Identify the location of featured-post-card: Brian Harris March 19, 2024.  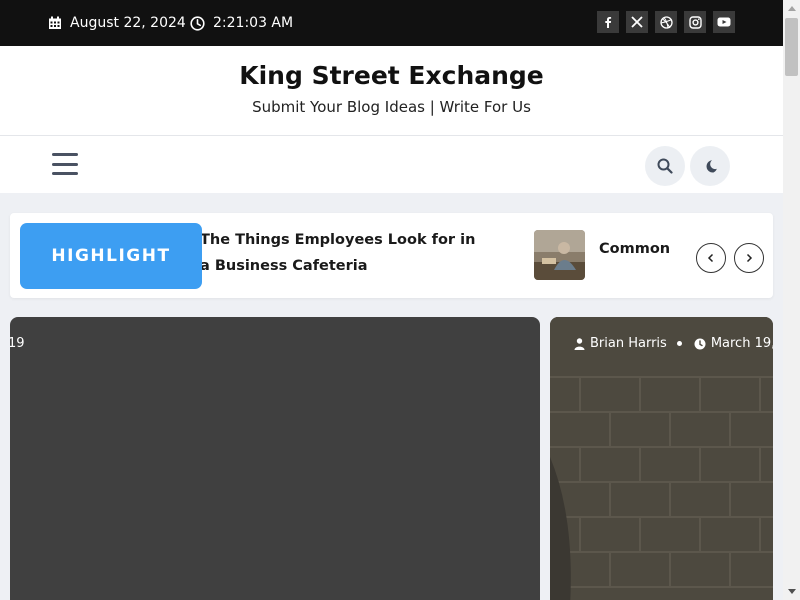
(661, 458).